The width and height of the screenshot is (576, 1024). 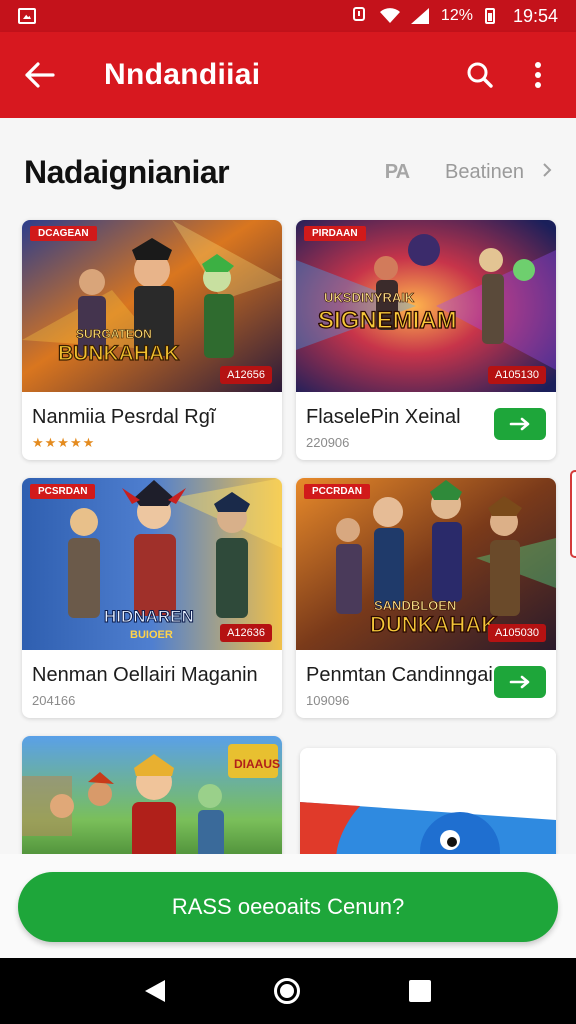 I want to click on card-art-title: SIGNEMIAM, so click(x=387, y=320).